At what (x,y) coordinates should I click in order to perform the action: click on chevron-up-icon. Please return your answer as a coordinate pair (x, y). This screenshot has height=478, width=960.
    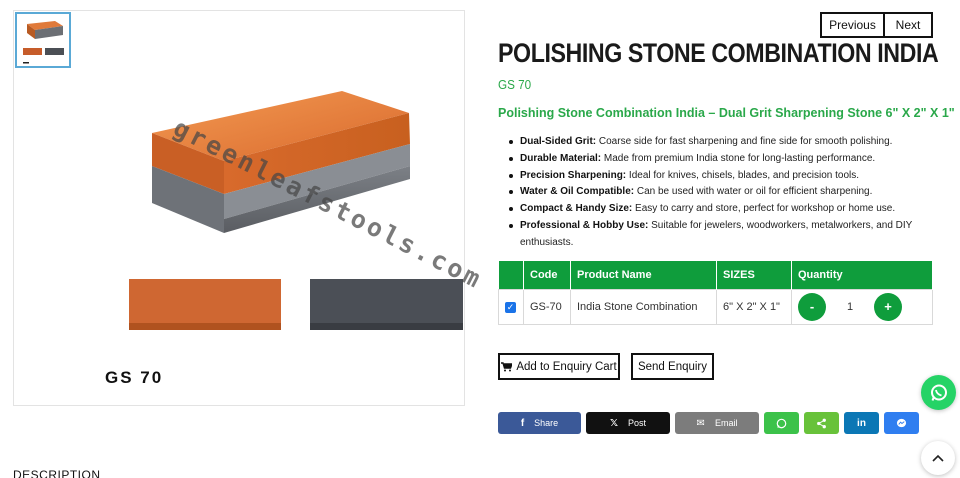
    Looking at the image, I should click on (938, 458).